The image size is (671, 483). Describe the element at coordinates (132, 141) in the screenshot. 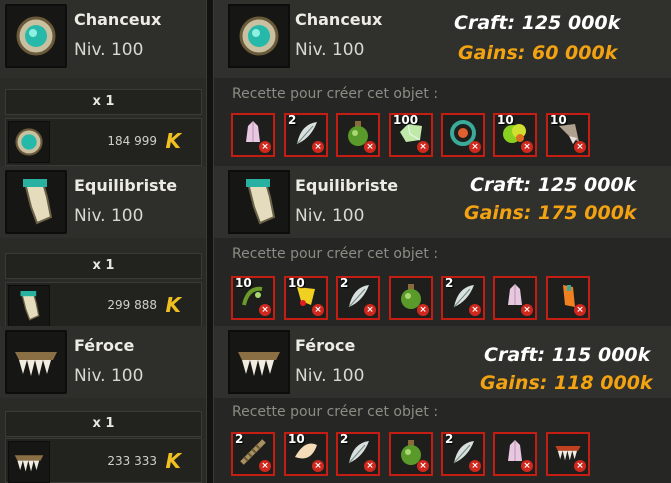

I see `price-value: 184 999` at that location.